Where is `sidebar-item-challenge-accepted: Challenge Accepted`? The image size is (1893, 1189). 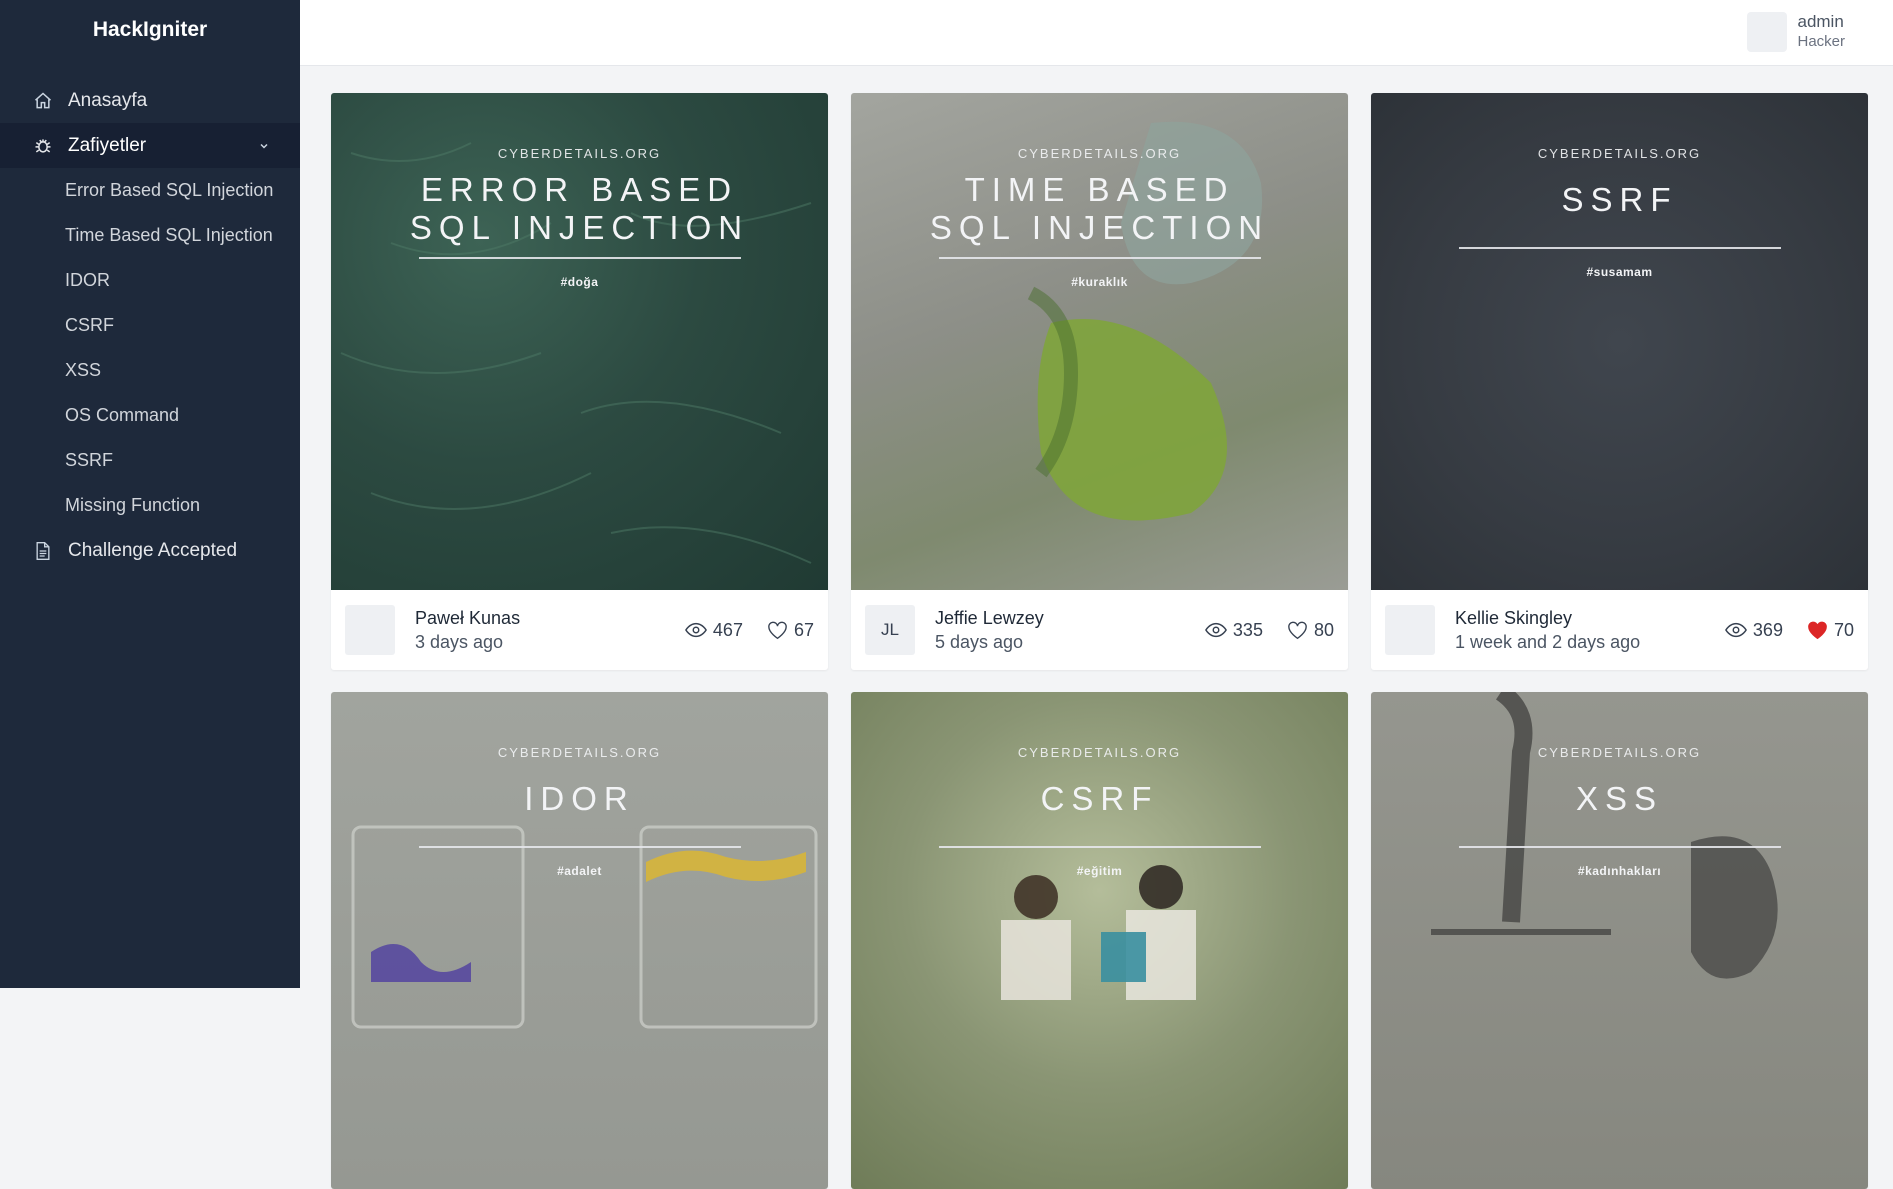 sidebar-item-challenge-accepted: Challenge Accepted is located at coordinates (150, 550).